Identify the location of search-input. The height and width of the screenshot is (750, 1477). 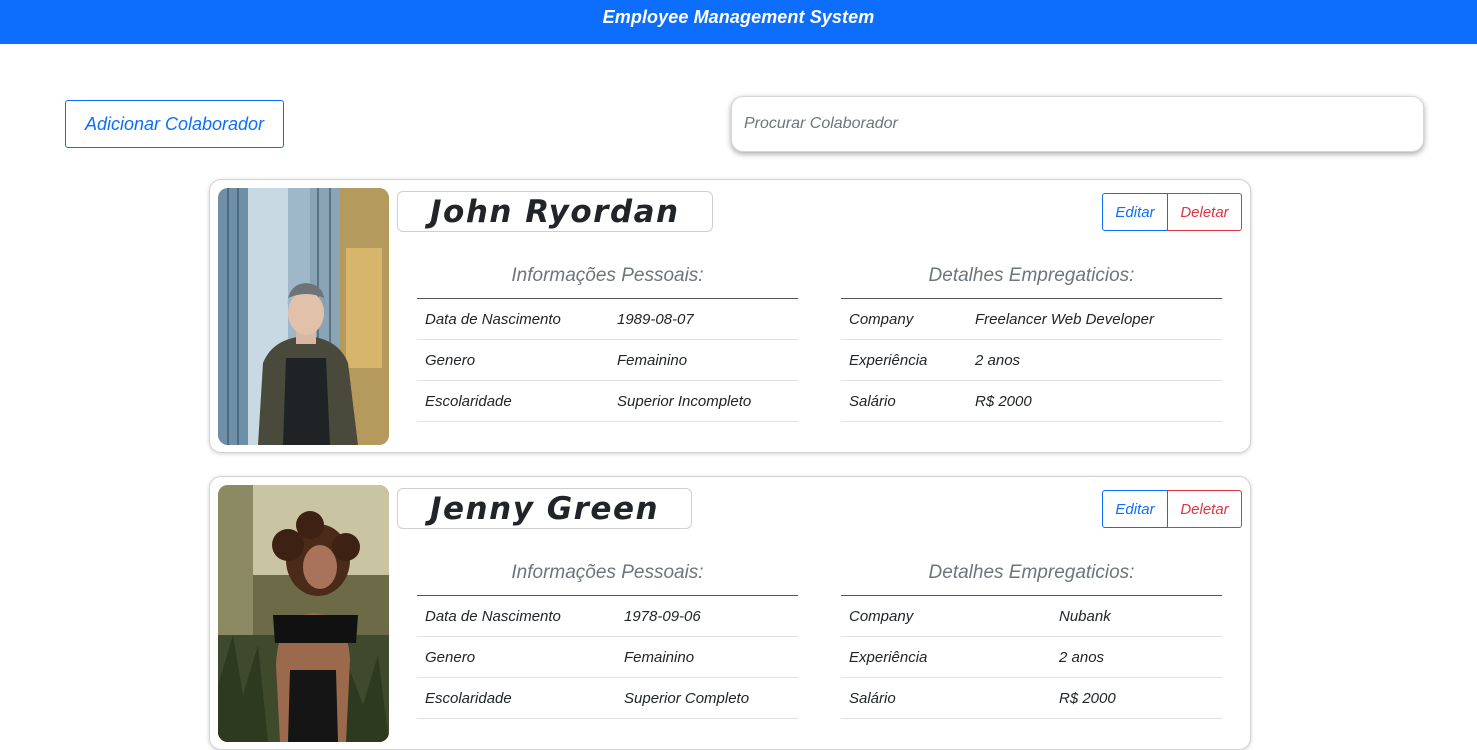
(1083, 124).